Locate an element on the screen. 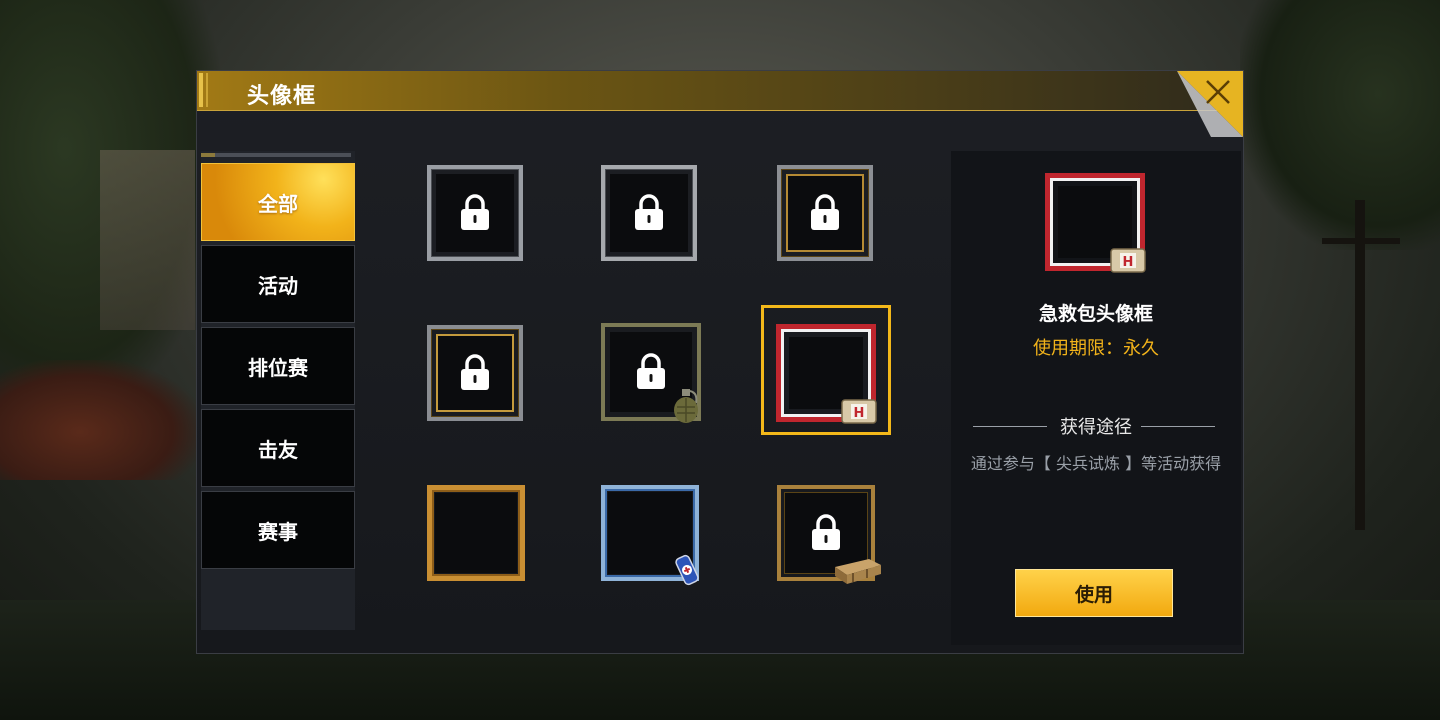 Image resolution: width=1440 pixels, height=720 pixels. divider-line-right is located at coordinates (1178, 426).